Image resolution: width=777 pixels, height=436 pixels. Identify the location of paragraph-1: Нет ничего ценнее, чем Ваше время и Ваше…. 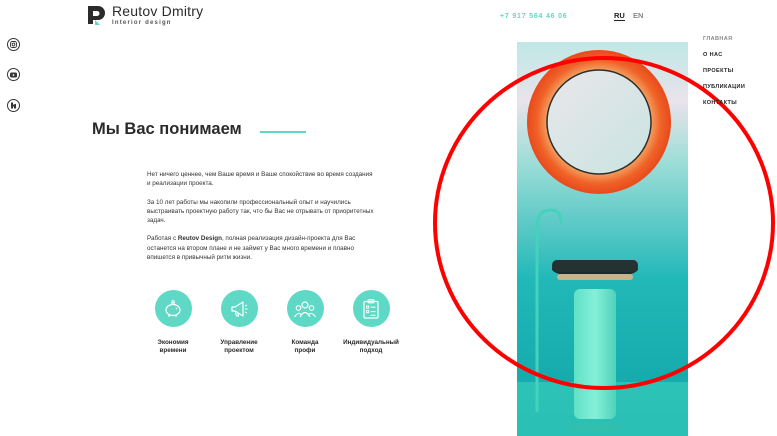
(260, 179).